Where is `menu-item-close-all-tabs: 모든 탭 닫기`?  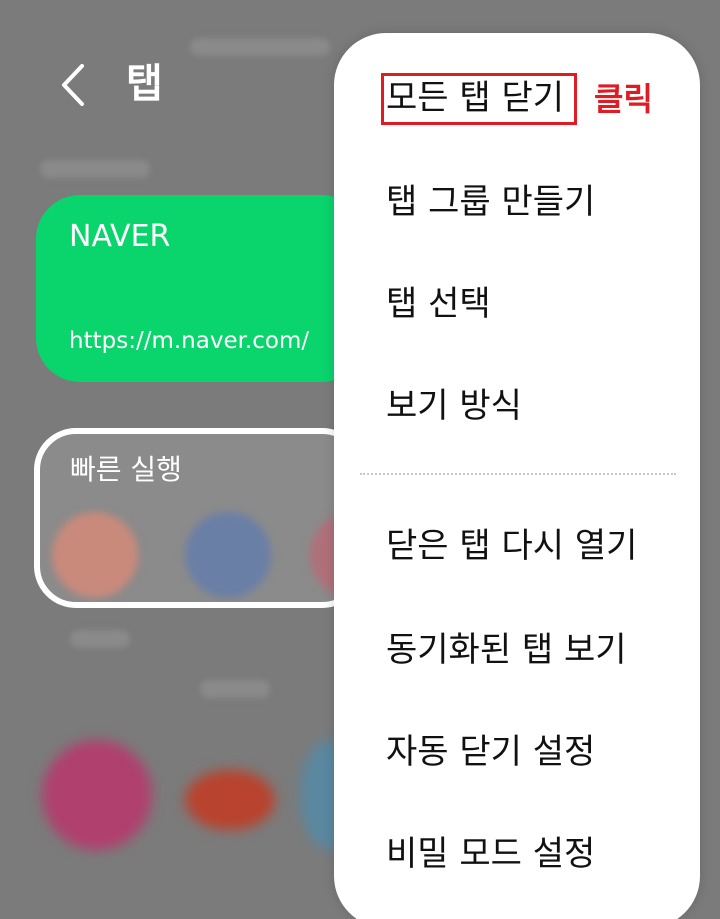
menu-item-close-all-tabs: 모든 탭 닫기 is located at coordinates (475, 98).